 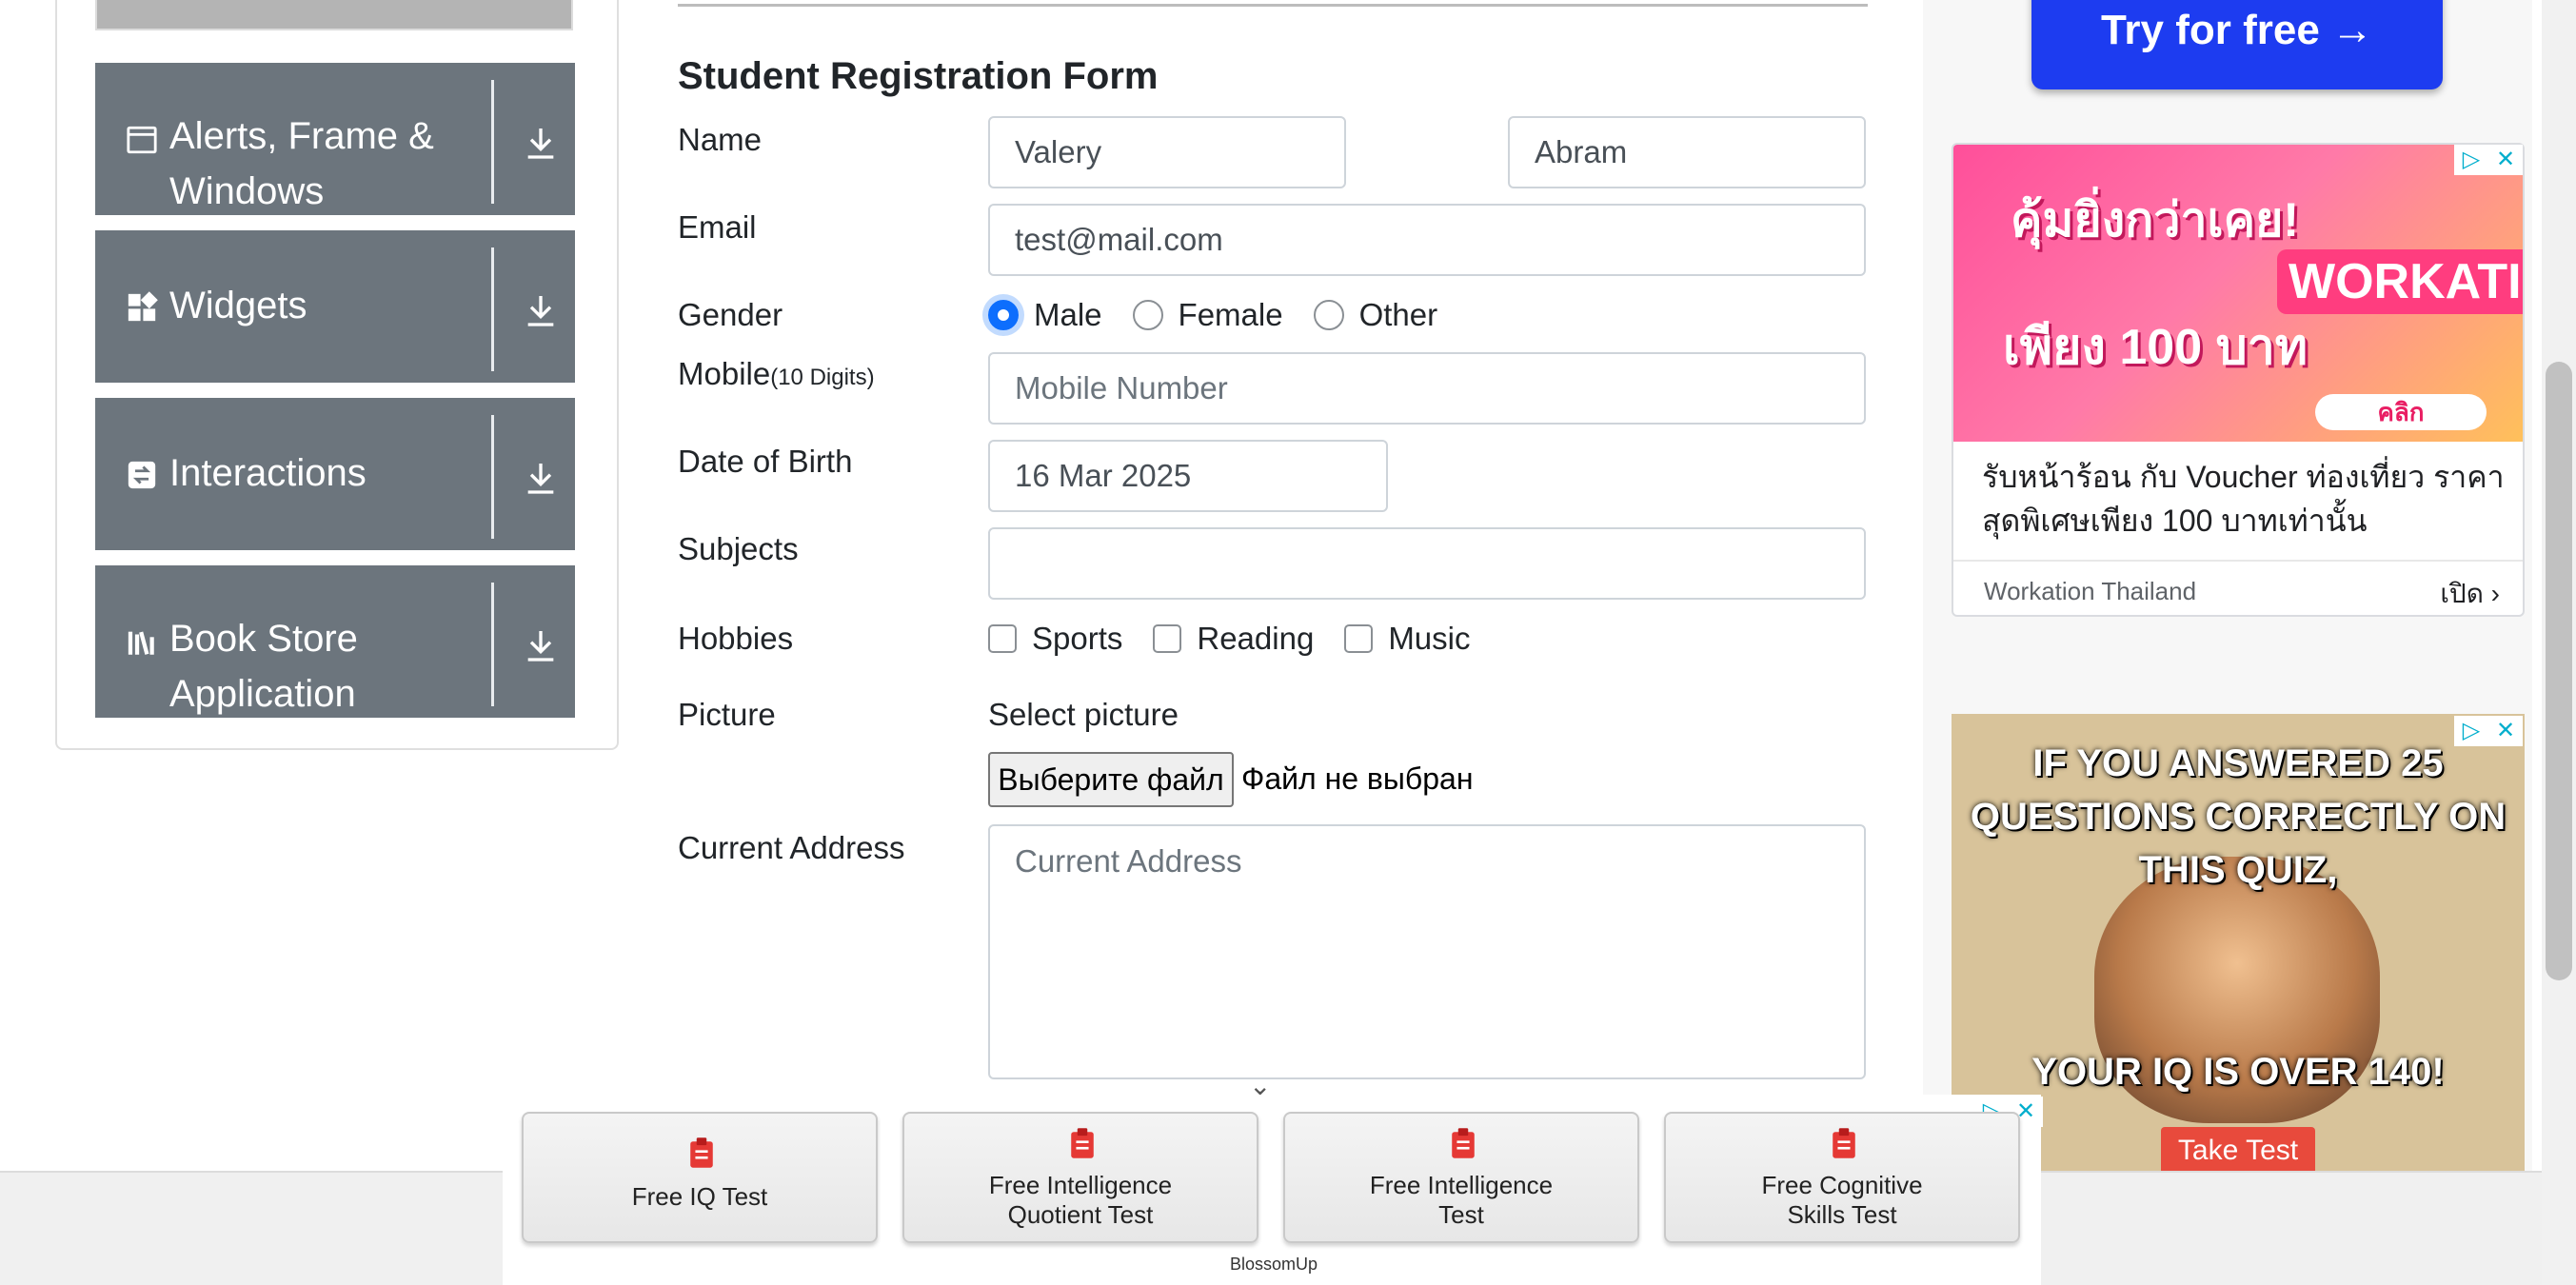 What do you see at coordinates (727, 714) in the screenshot?
I see `picture-label: Picture` at bounding box center [727, 714].